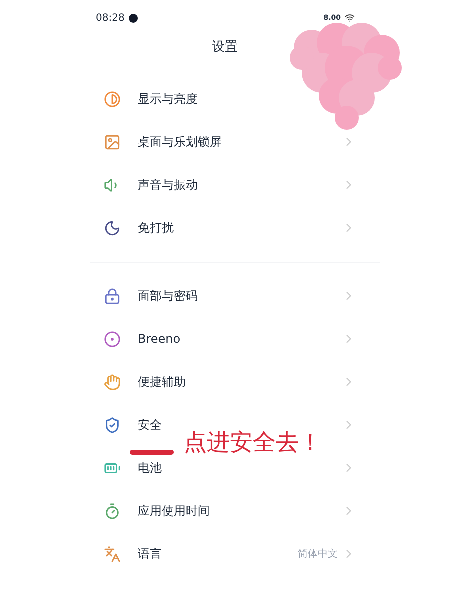 This screenshot has height=600, width=450. I want to click on language-icon, so click(112, 554).